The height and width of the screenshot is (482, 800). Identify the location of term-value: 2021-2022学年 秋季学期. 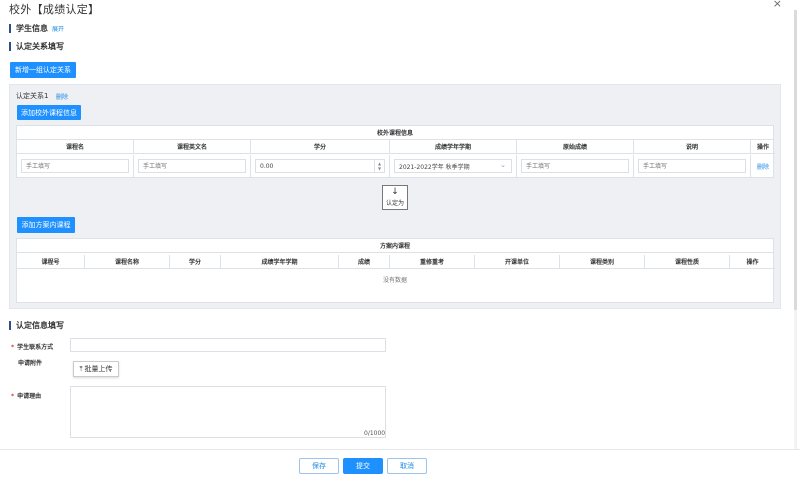
(434, 167).